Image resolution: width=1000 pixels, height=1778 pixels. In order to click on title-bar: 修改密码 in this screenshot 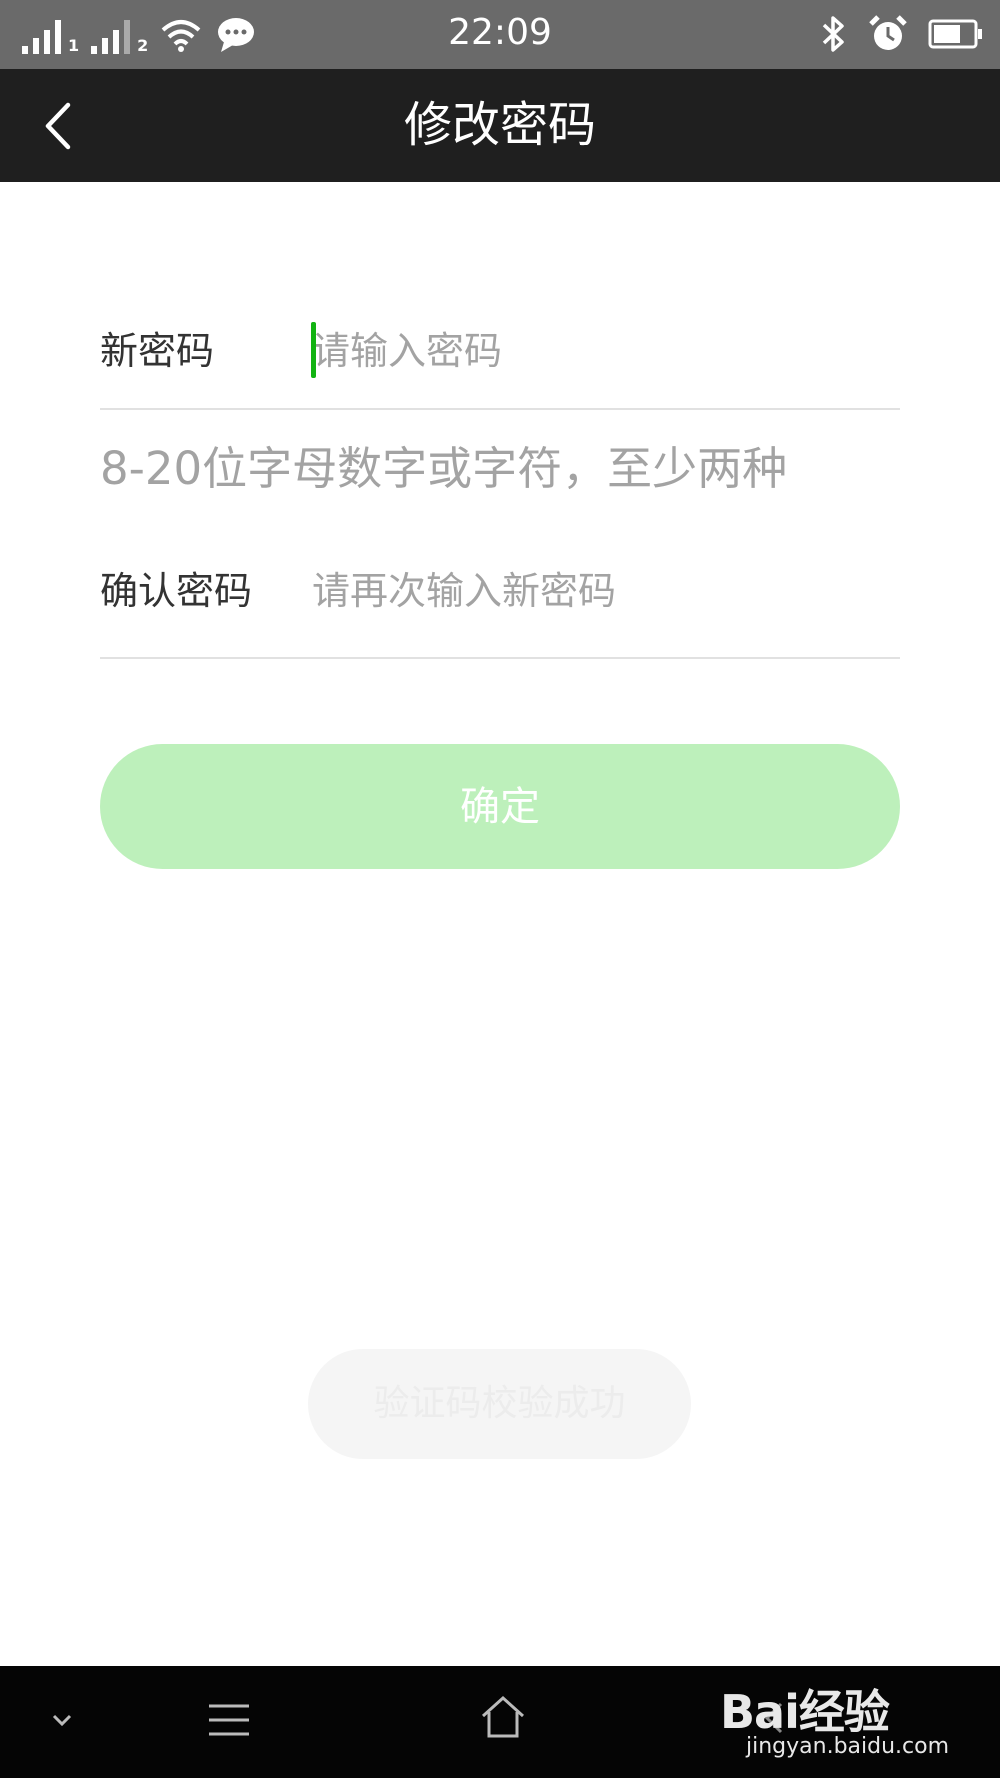, I will do `click(500, 125)`.